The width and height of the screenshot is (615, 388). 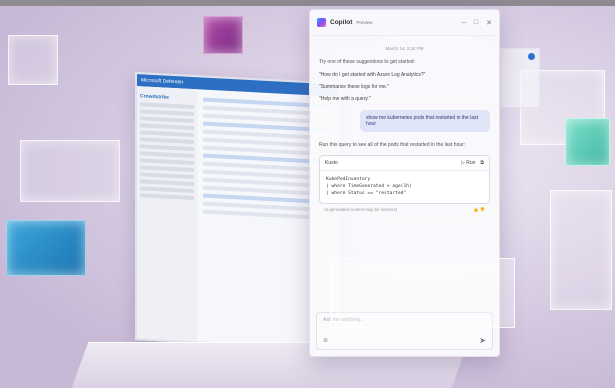 What do you see at coordinates (331, 162) in the screenshot?
I see `code-language-label: Kusto` at bounding box center [331, 162].